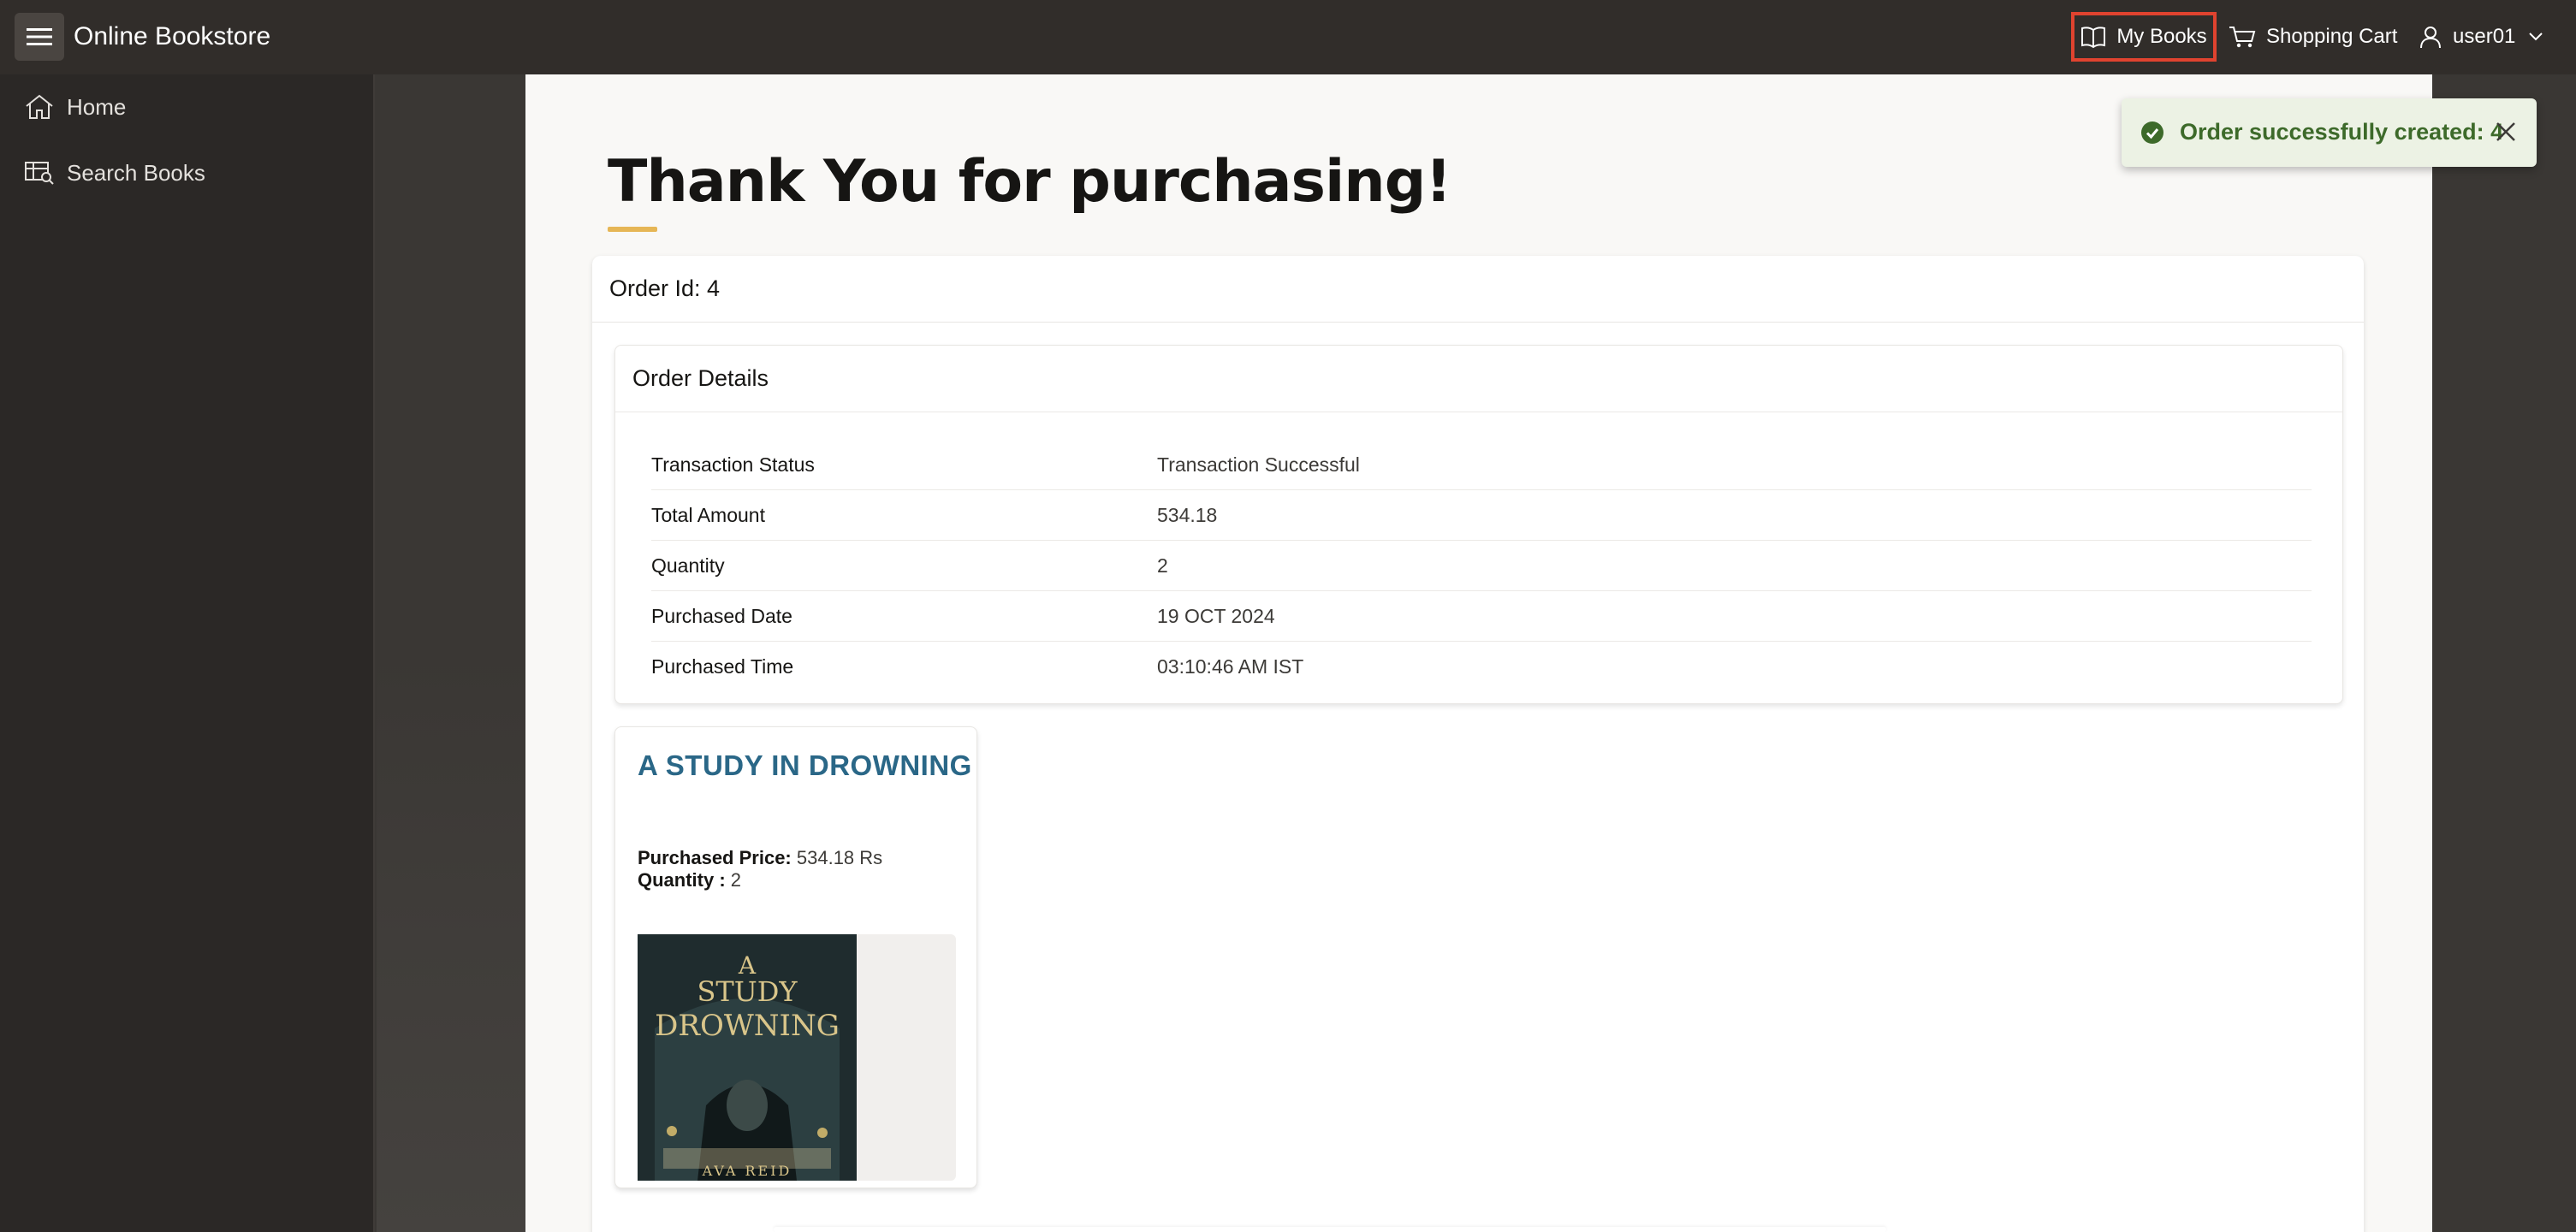 The height and width of the screenshot is (1232, 2576). What do you see at coordinates (1216, 615) in the screenshot?
I see `detail-value: 19 OCT 2024` at bounding box center [1216, 615].